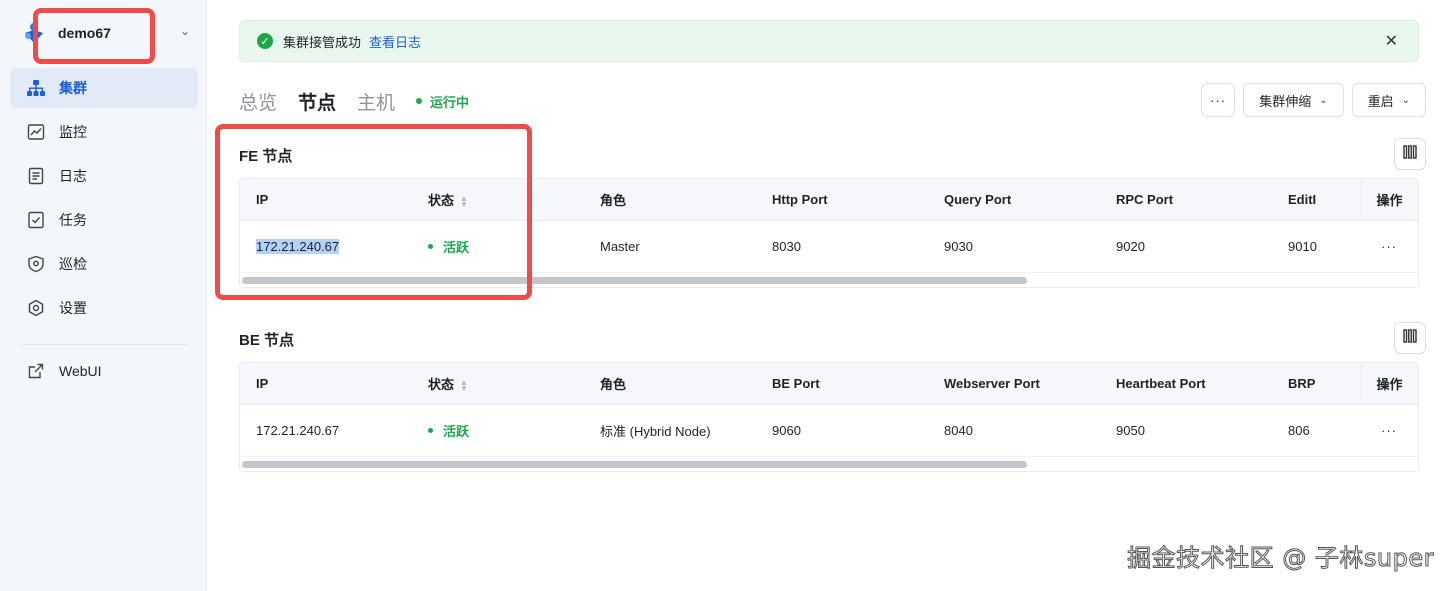  What do you see at coordinates (620, 246) in the screenshot?
I see `role-cell: Master` at bounding box center [620, 246].